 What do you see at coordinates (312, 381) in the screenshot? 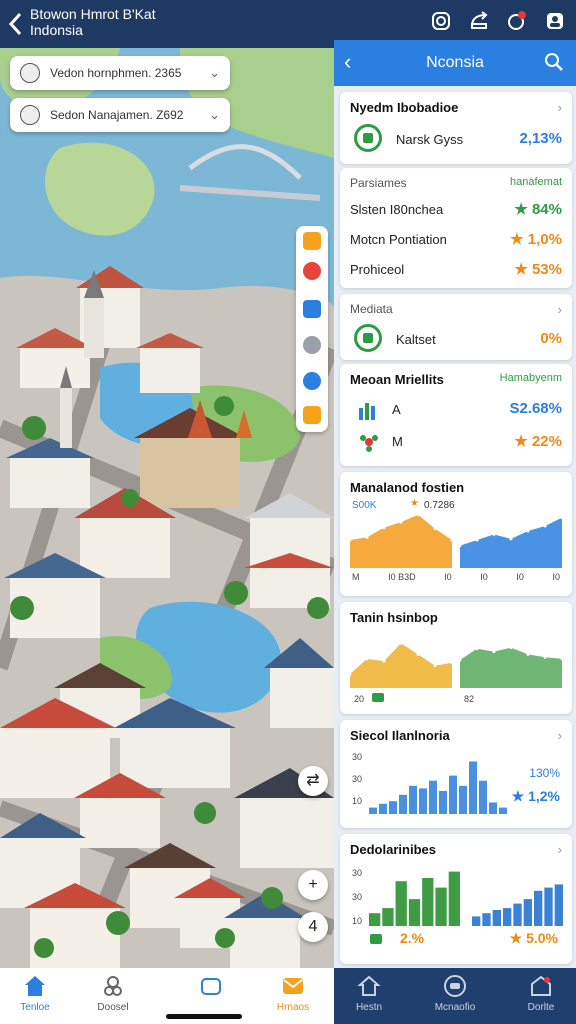
I see `location-icon` at bounding box center [312, 381].